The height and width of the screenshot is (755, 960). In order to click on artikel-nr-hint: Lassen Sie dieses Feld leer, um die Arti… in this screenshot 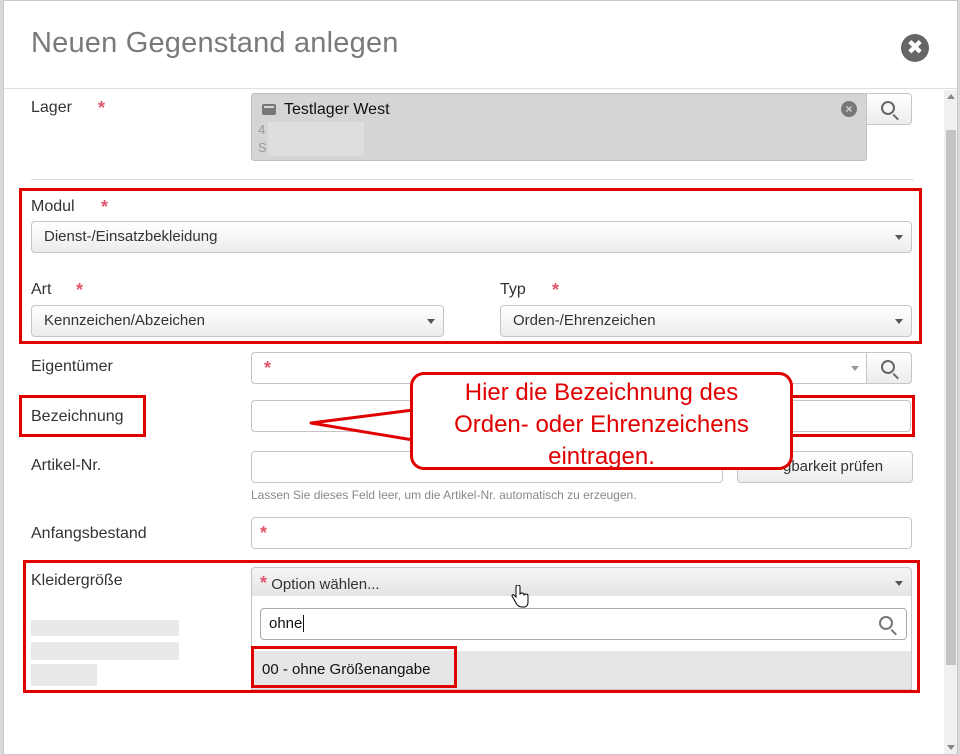, I will do `click(444, 495)`.